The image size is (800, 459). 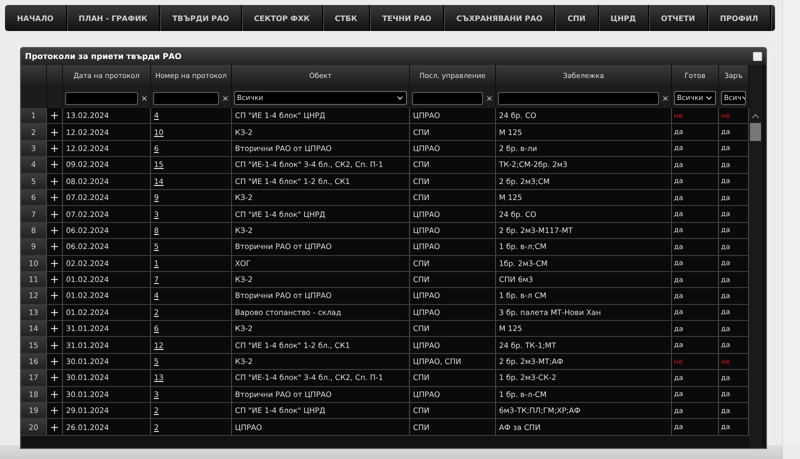 I want to click on panel-title: Протоколи за приети твърди РАО, so click(x=103, y=56).